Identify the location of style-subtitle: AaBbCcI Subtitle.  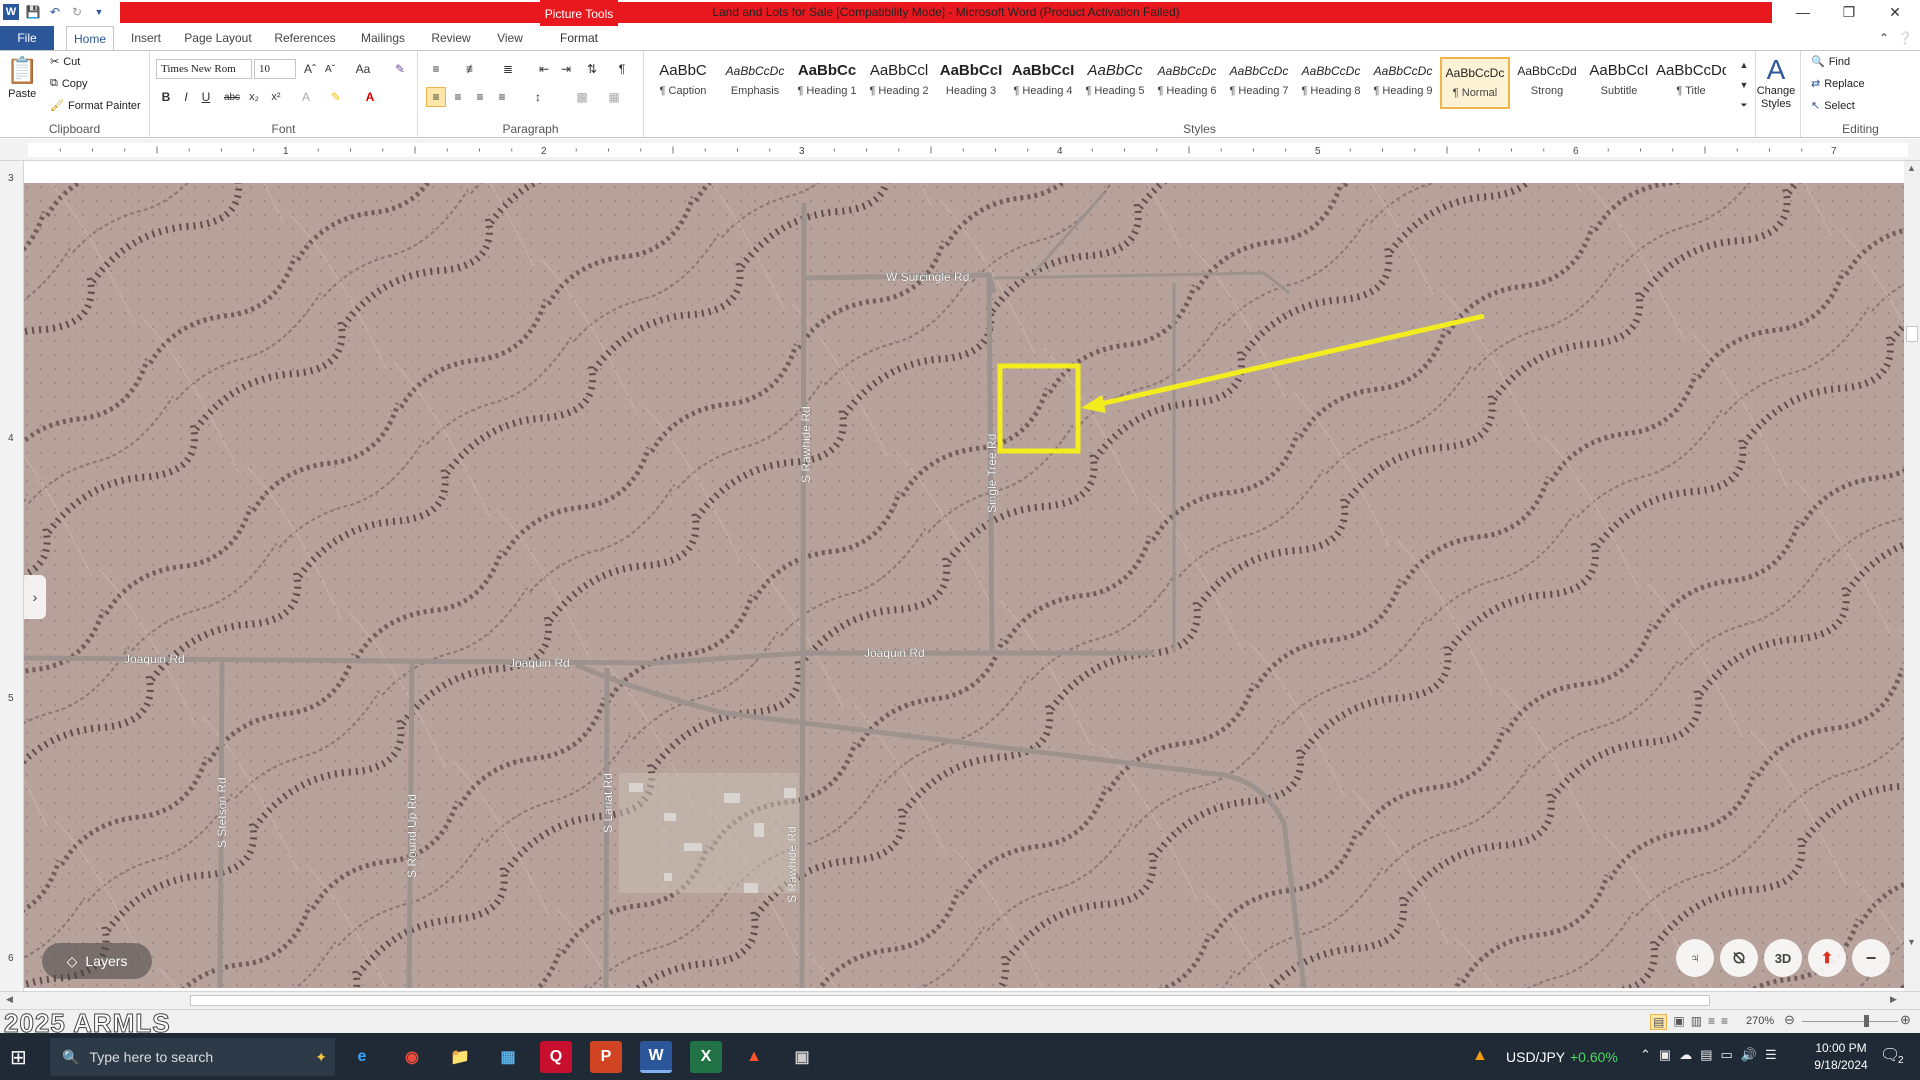
(1619, 83).